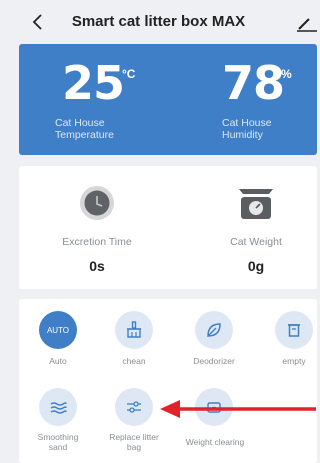 The width and height of the screenshot is (320, 463). I want to click on cat-weight-label: Cat Weight, so click(256, 242).